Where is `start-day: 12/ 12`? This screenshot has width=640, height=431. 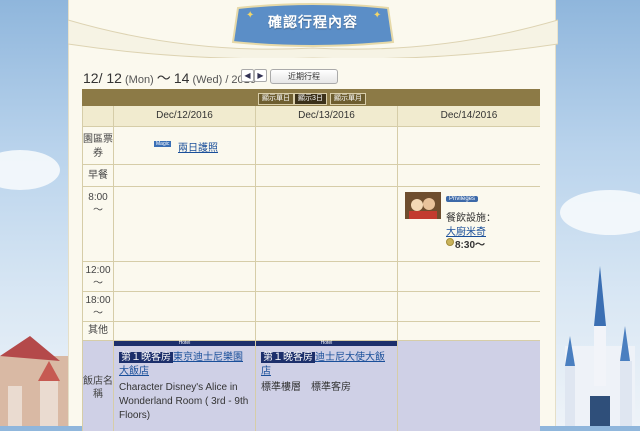
start-day: 12/ 12 is located at coordinates (102, 78).